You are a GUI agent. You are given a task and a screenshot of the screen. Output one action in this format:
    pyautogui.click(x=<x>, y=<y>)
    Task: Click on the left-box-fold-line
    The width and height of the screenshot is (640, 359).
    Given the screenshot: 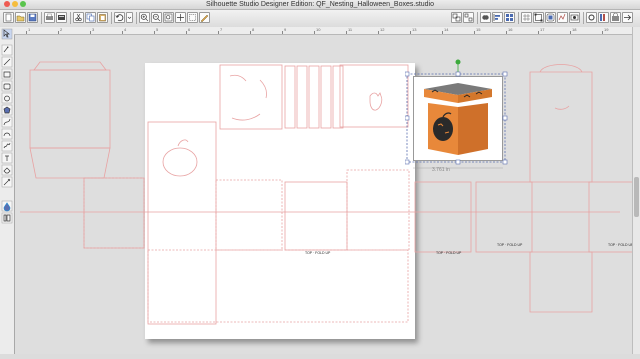 What is the action you would take?
    pyautogui.click(x=114, y=213)
    